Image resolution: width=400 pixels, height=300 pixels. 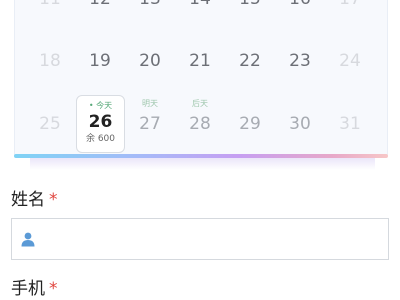 I want to click on name-input, so click(x=216, y=240).